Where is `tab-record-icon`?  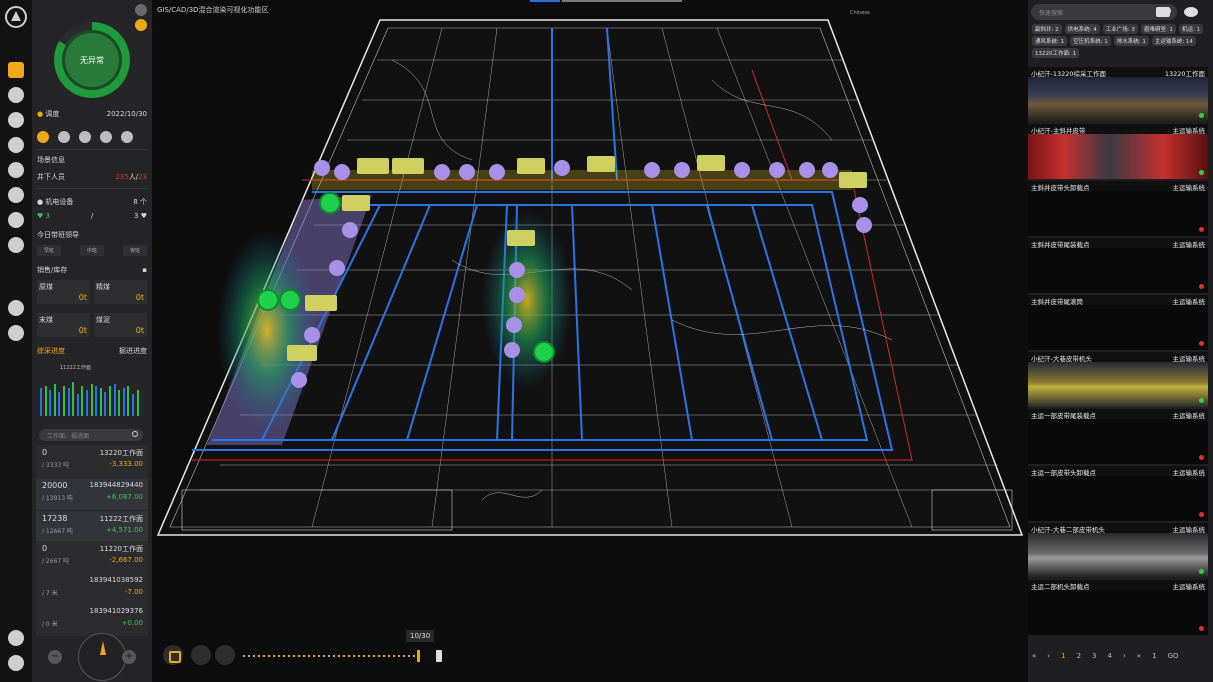
tab-record-icon is located at coordinates (85, 137).